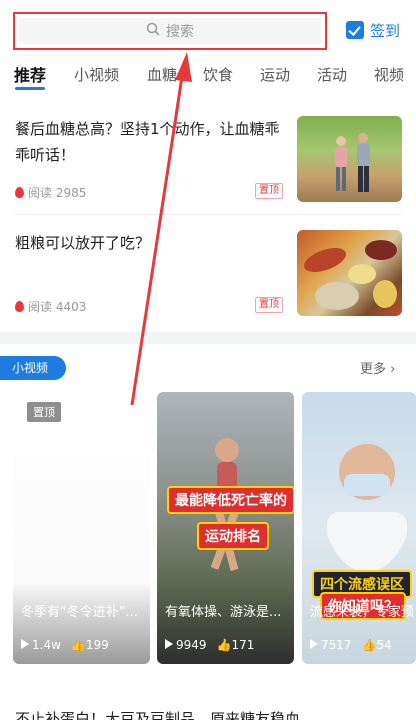 The image size is (416, 720). What do you see at coordinates (161, 229) in the screenshot?
I see `annotation-arrow` at bounding box center [161, 229].